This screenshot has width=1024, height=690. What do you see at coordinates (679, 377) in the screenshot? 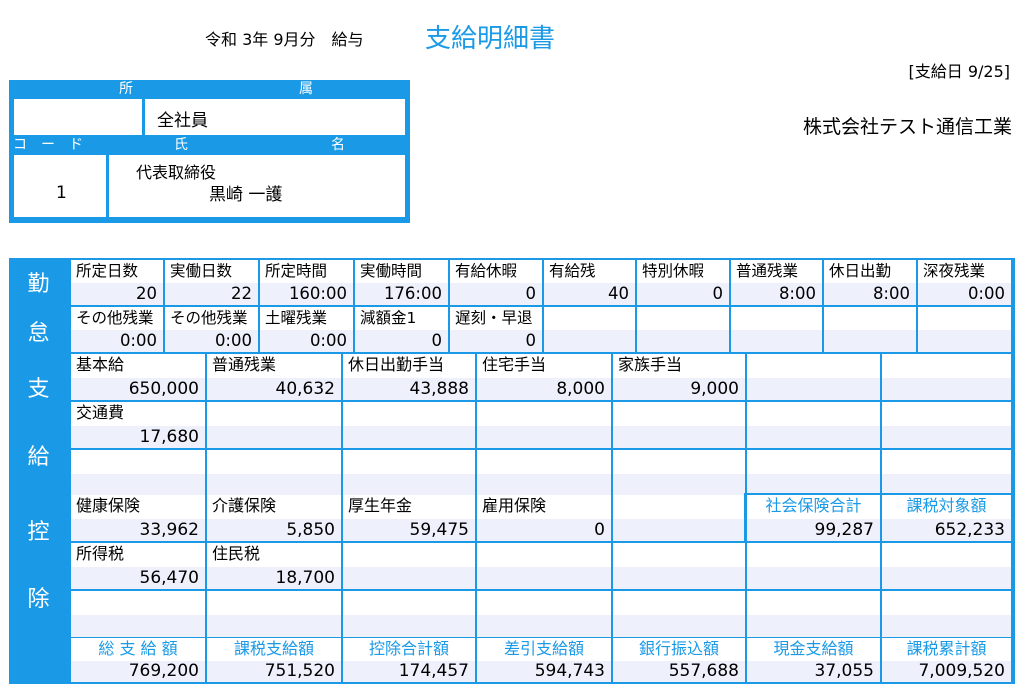
I see `payment-cell: 家族手当 9,000` at bounding box center [679, 377].